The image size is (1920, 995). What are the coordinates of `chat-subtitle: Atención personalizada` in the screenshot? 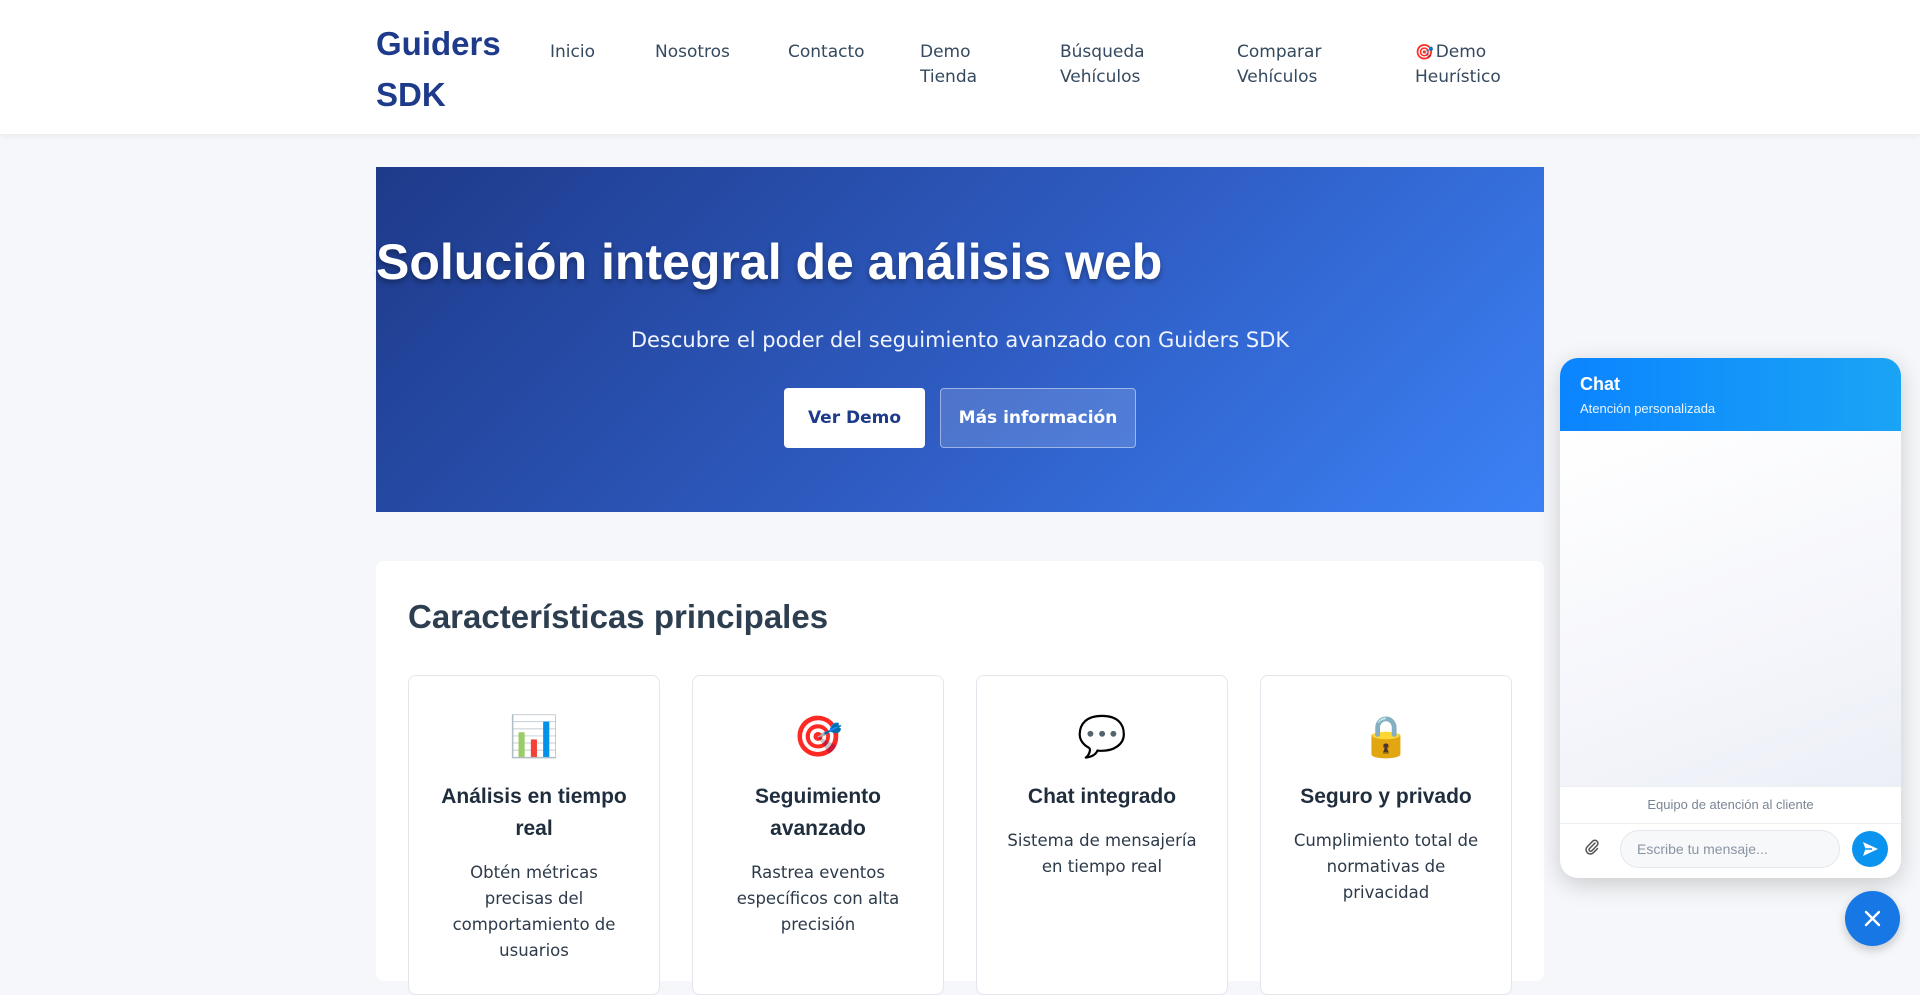 It's located at (1648, 408).